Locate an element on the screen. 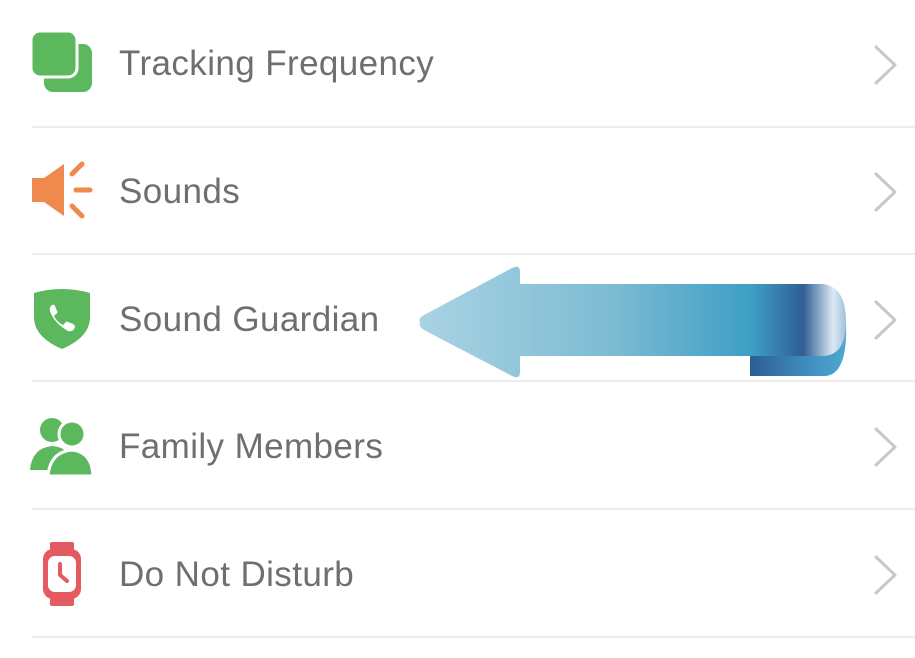 The width and height of the screenshot is (915, 658). menu-item-label: Sounds is located at coordinates (180, 191).